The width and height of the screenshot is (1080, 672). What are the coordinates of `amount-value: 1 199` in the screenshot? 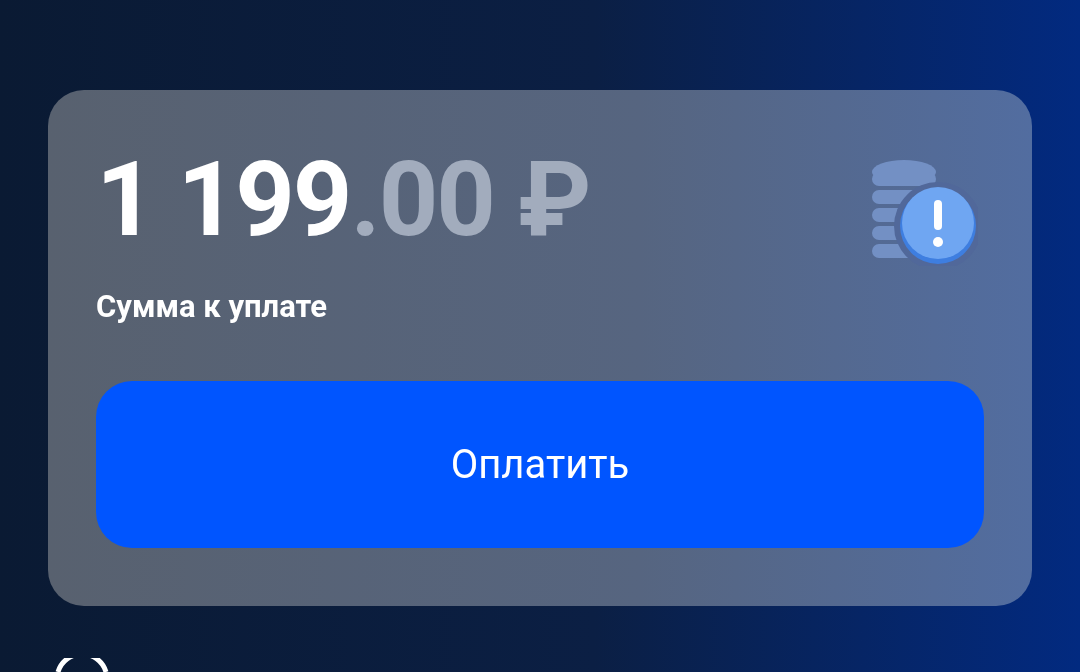 It's located at (223, 200).